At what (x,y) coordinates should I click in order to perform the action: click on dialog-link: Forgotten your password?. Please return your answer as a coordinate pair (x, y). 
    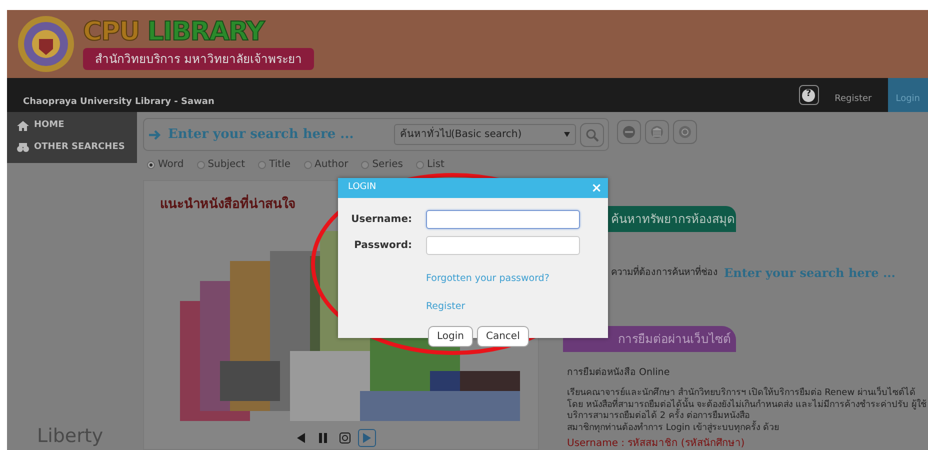
    Looking at the image, I should click on (488, 279).